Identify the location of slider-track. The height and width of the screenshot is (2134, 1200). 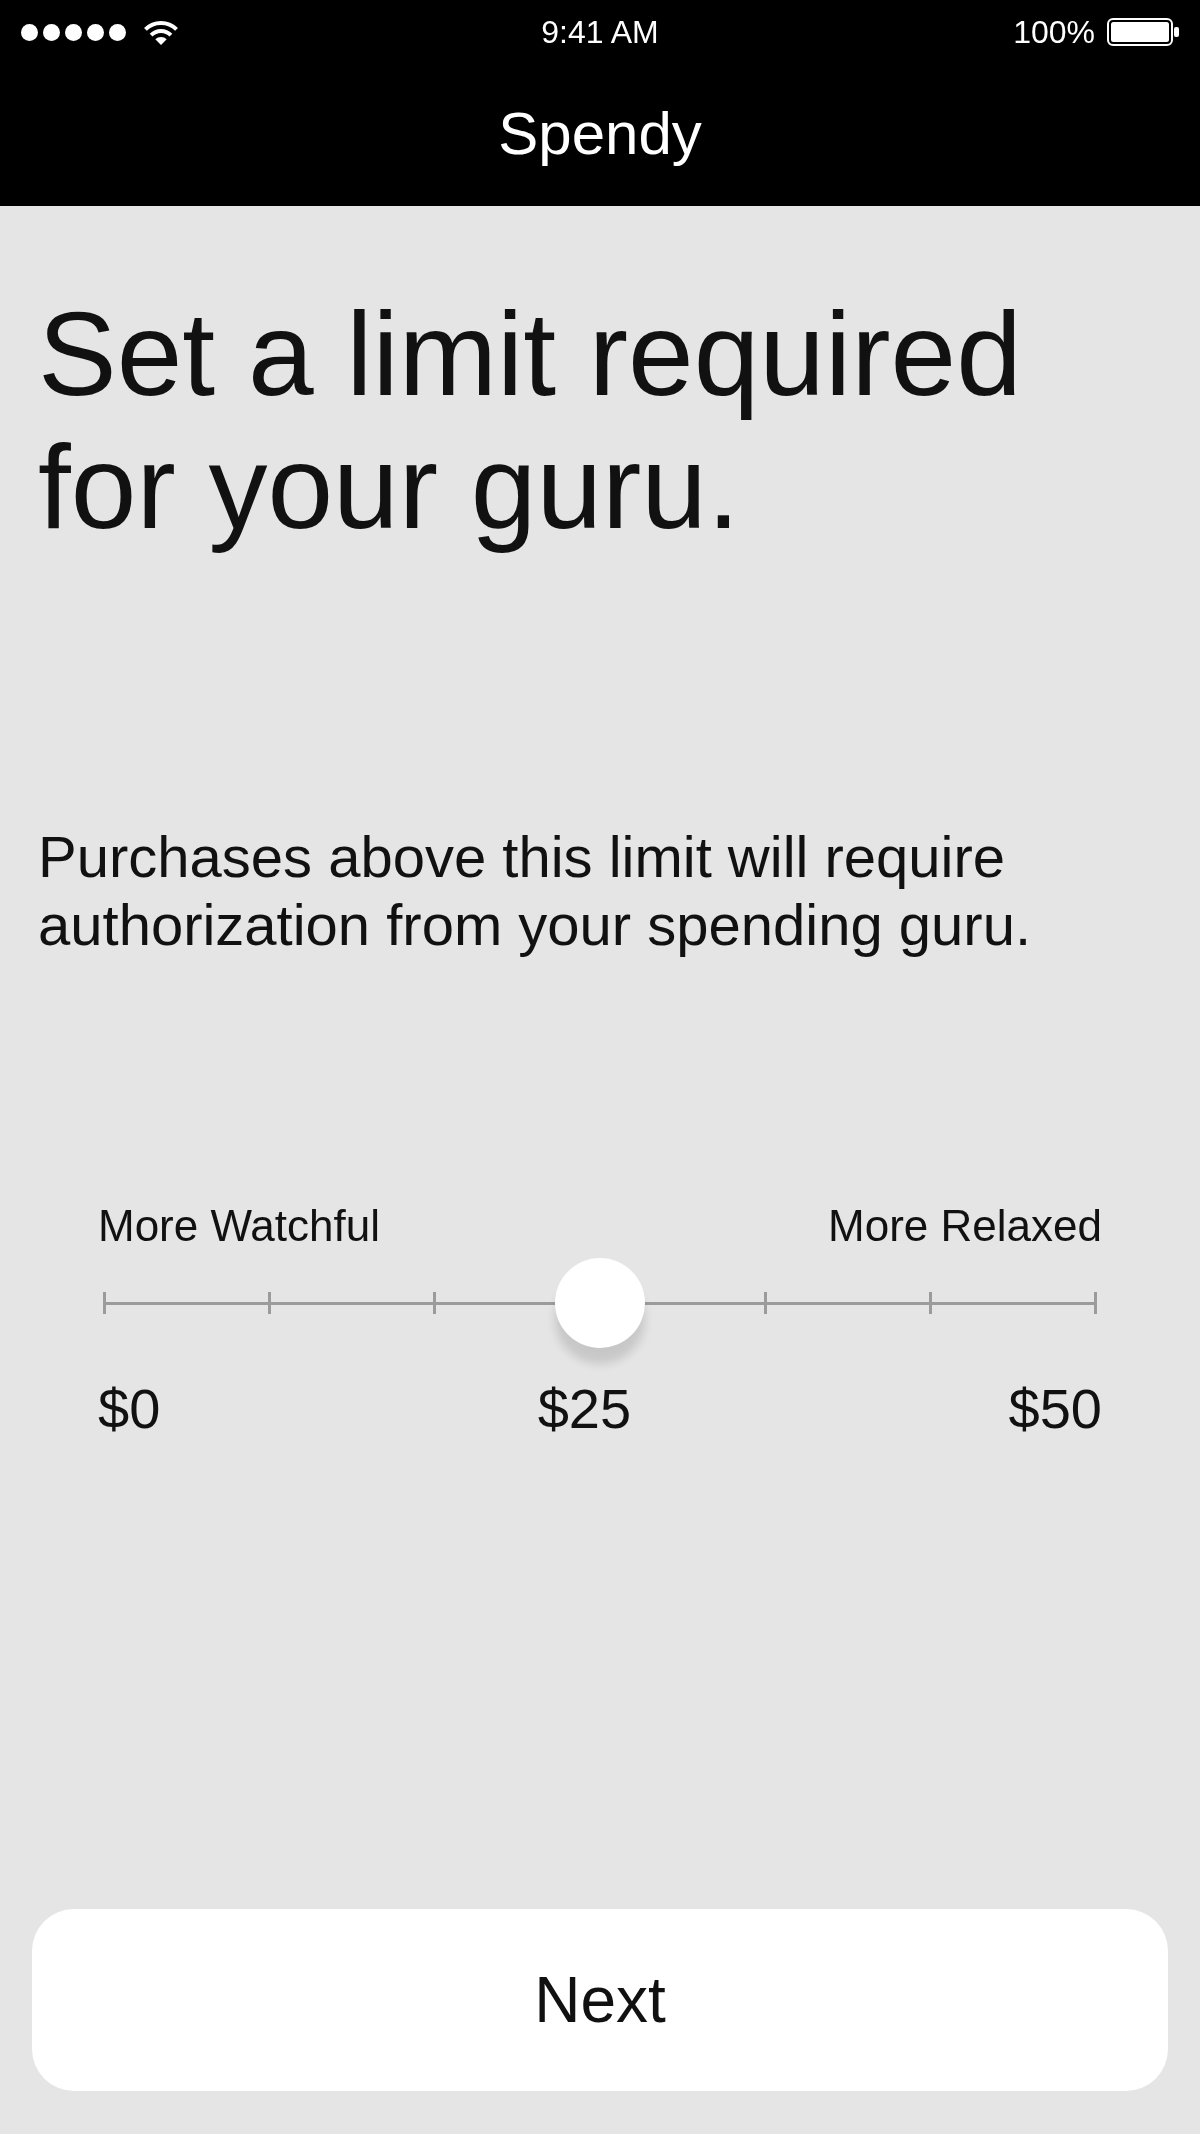
(600, 1303).